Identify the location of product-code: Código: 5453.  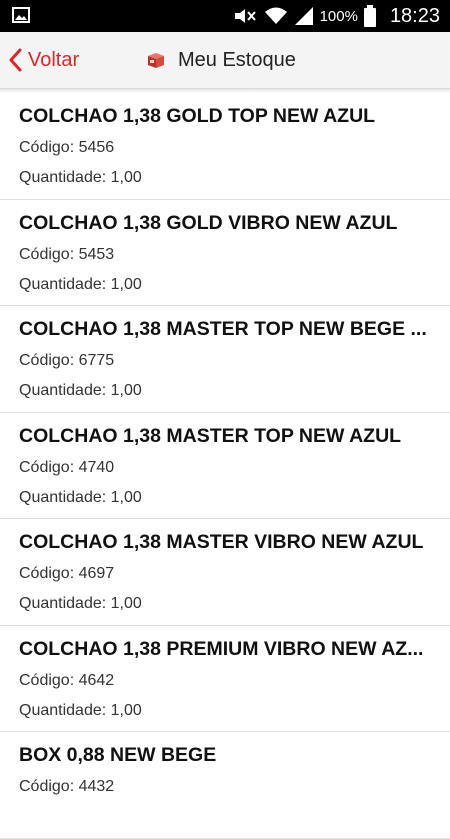
(67, 254).